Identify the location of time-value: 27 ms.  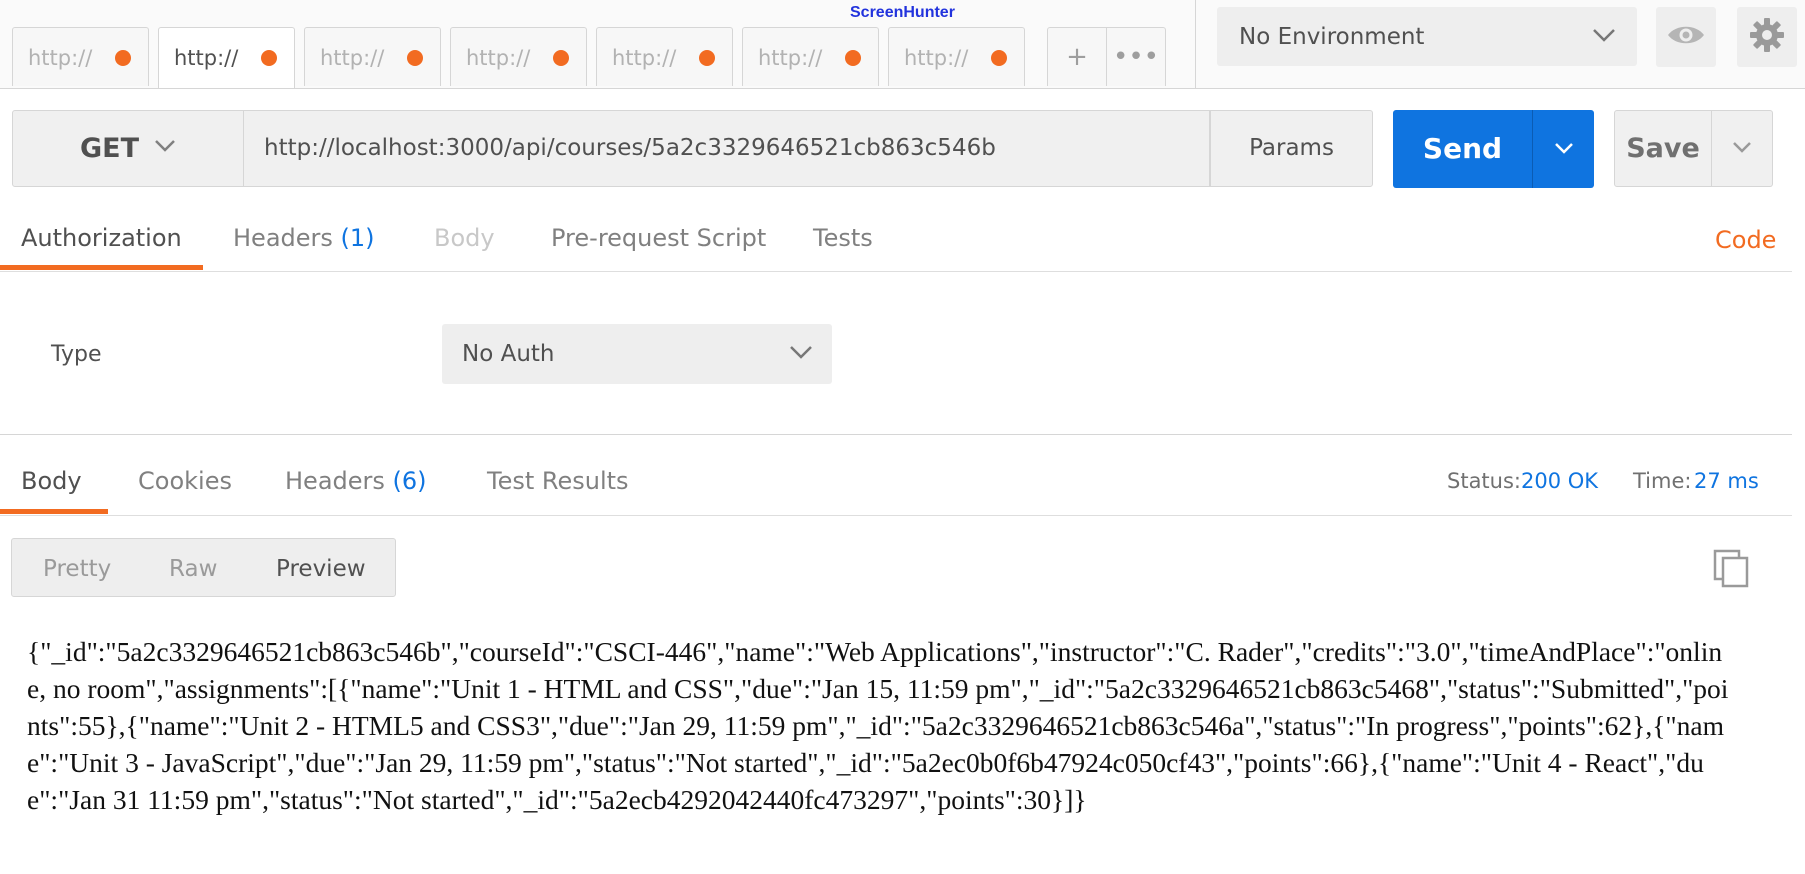
(1726, 481).